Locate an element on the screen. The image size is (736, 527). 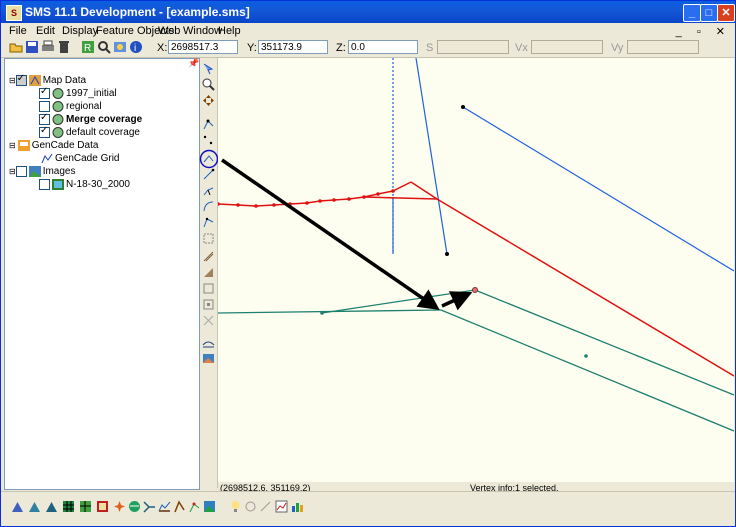
image-item-checkbox is located at coordinates (44, 184).